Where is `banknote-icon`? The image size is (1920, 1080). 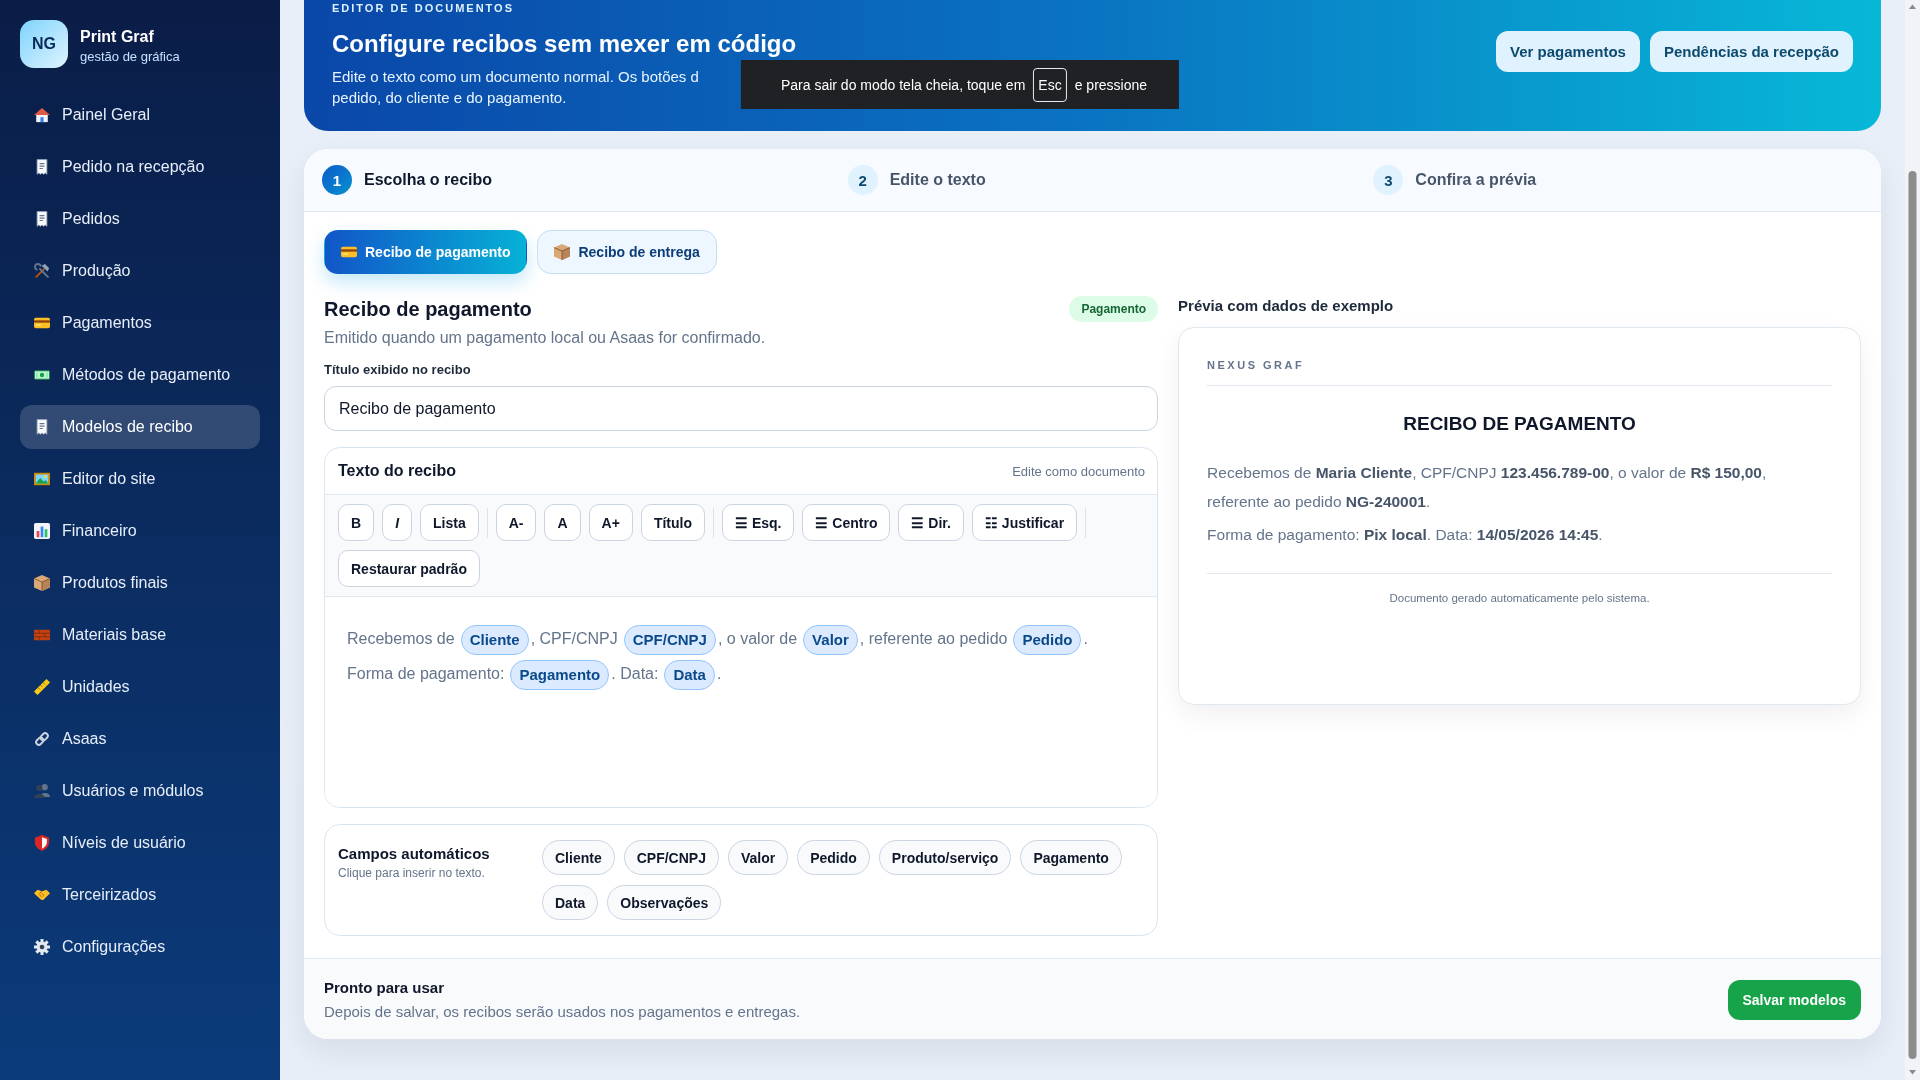 banknote-icon is located at coordinates (42, 375).